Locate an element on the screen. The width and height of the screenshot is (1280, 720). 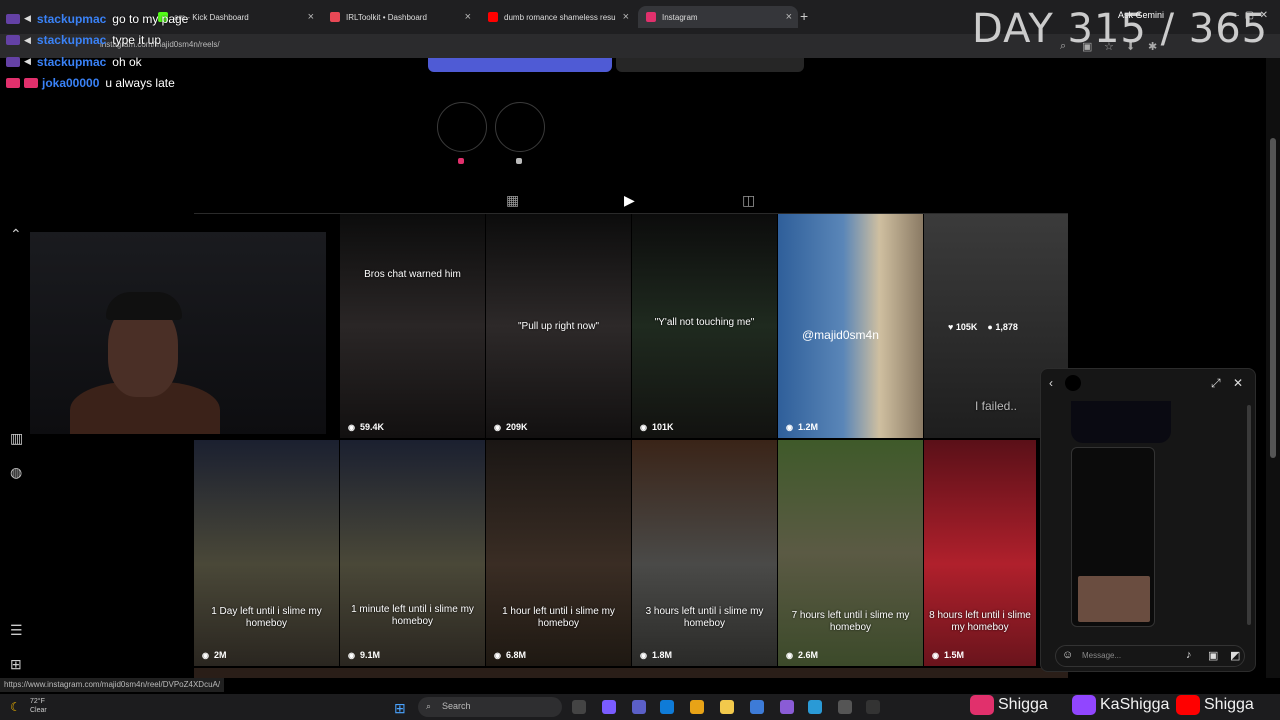
globe-icon: ◍ is located at coordinates (16, 472).